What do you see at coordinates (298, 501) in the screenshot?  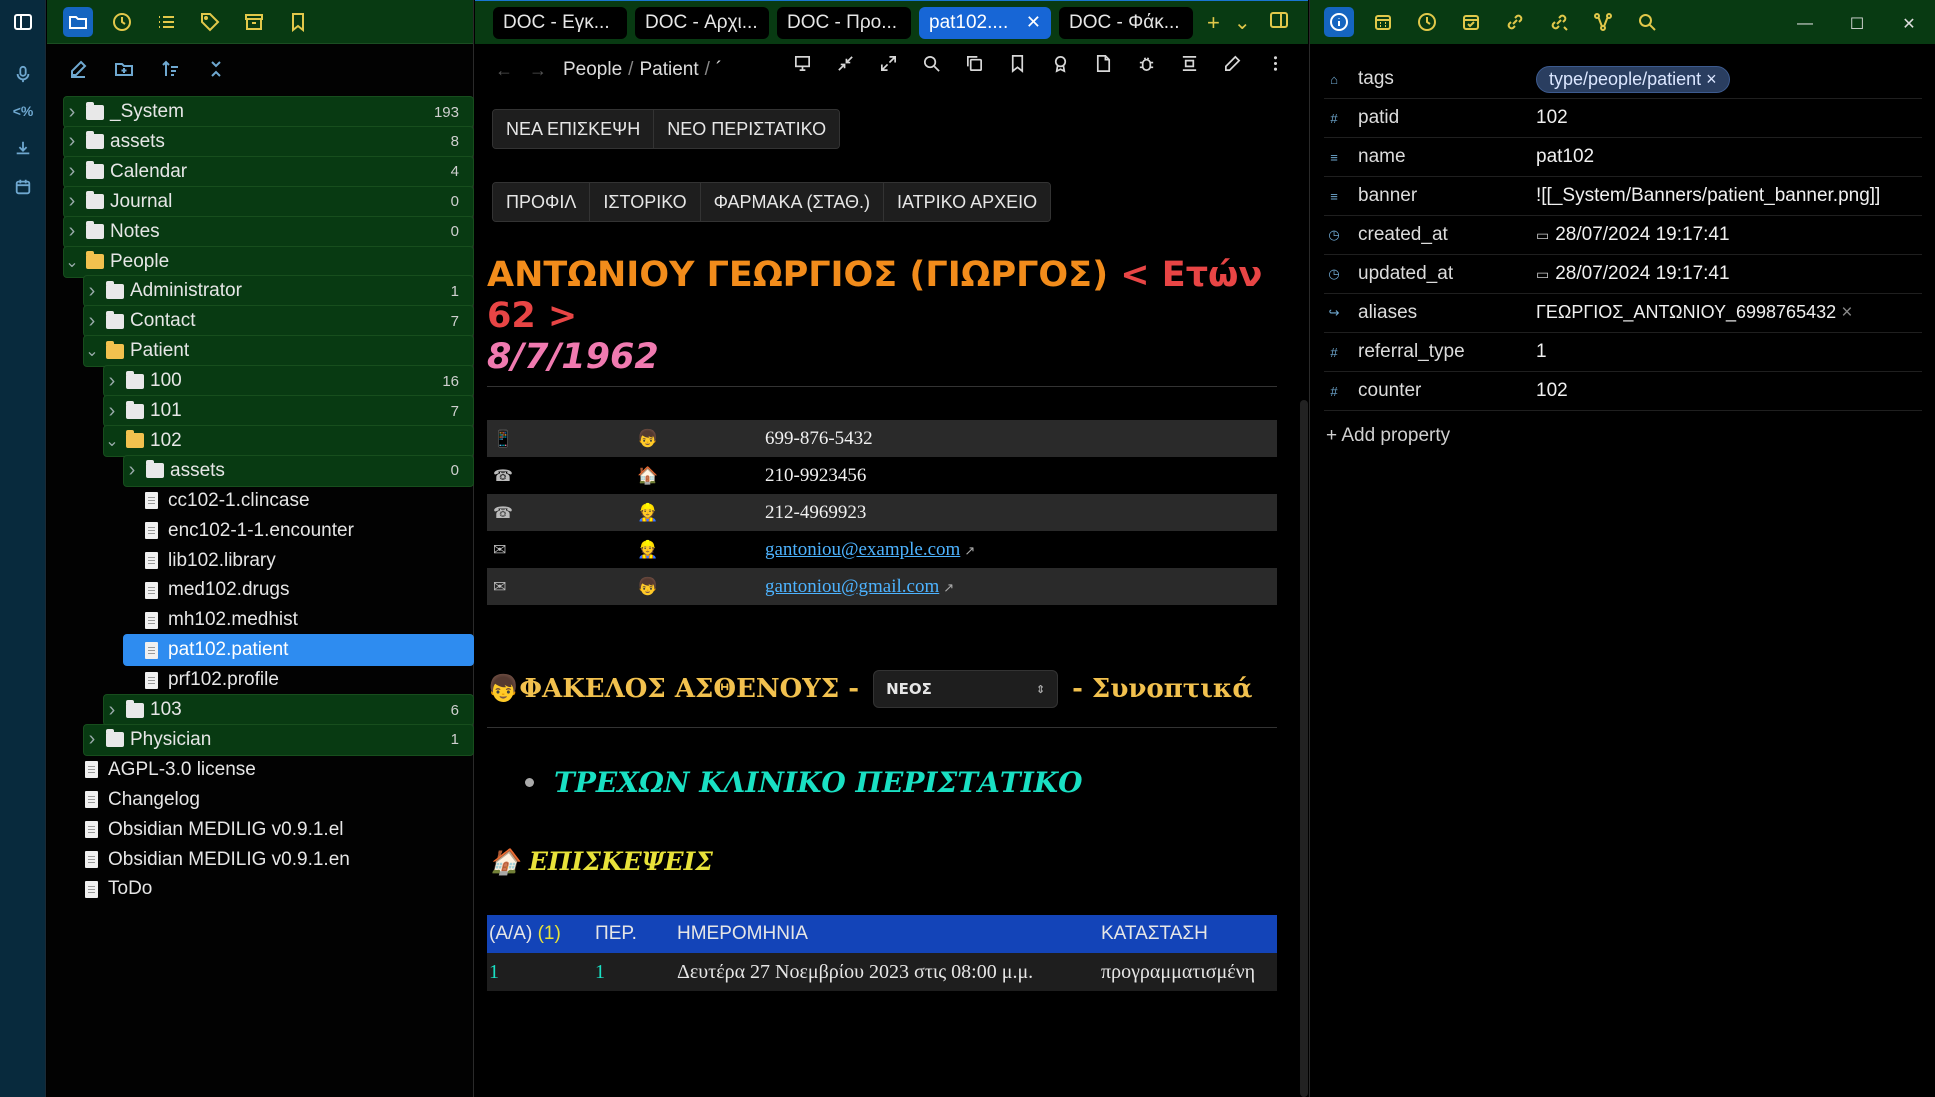 I see `file-item: cc102-1.clincase` at bounding box center [298, 501].